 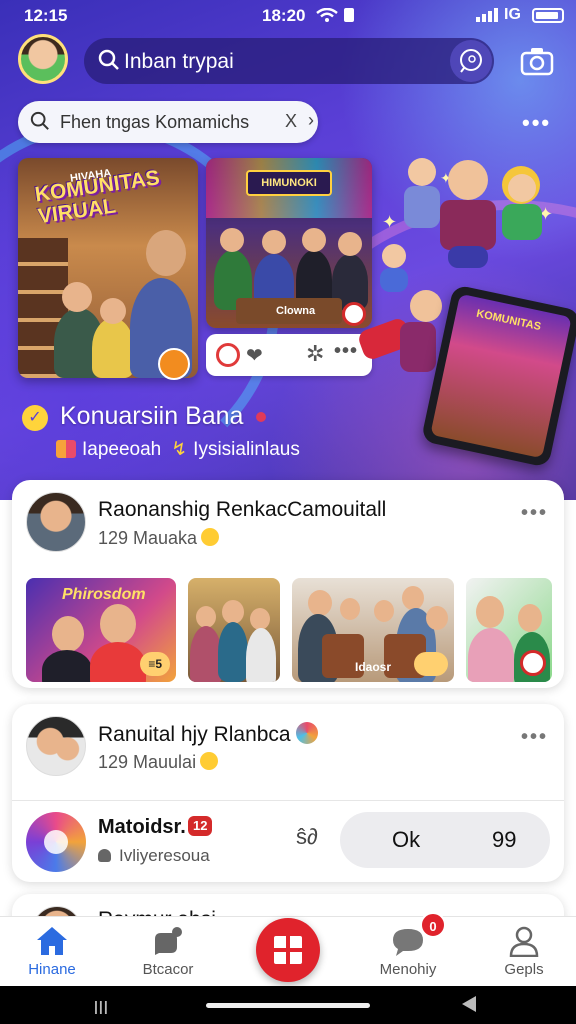 What do you see at coordinates (373, 630) in the screenshot?
I see `post-thumbnail: Idaosr` at bounding box center [373, 630].